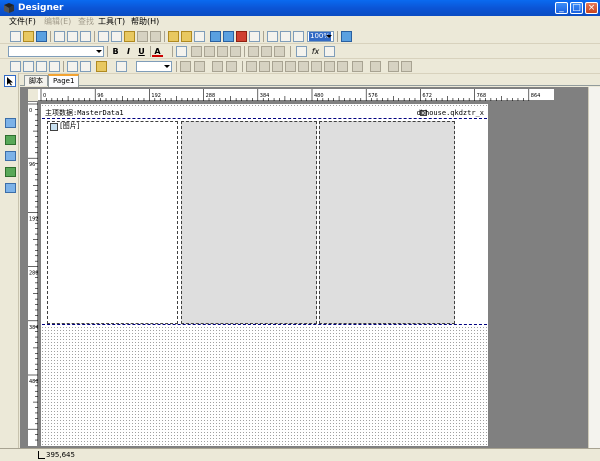 The image size is (600, 461). What do you see at coordinates (482, 96) in the screenshot?
I see `ruler-label: 768` at bounding box center [482, 96].